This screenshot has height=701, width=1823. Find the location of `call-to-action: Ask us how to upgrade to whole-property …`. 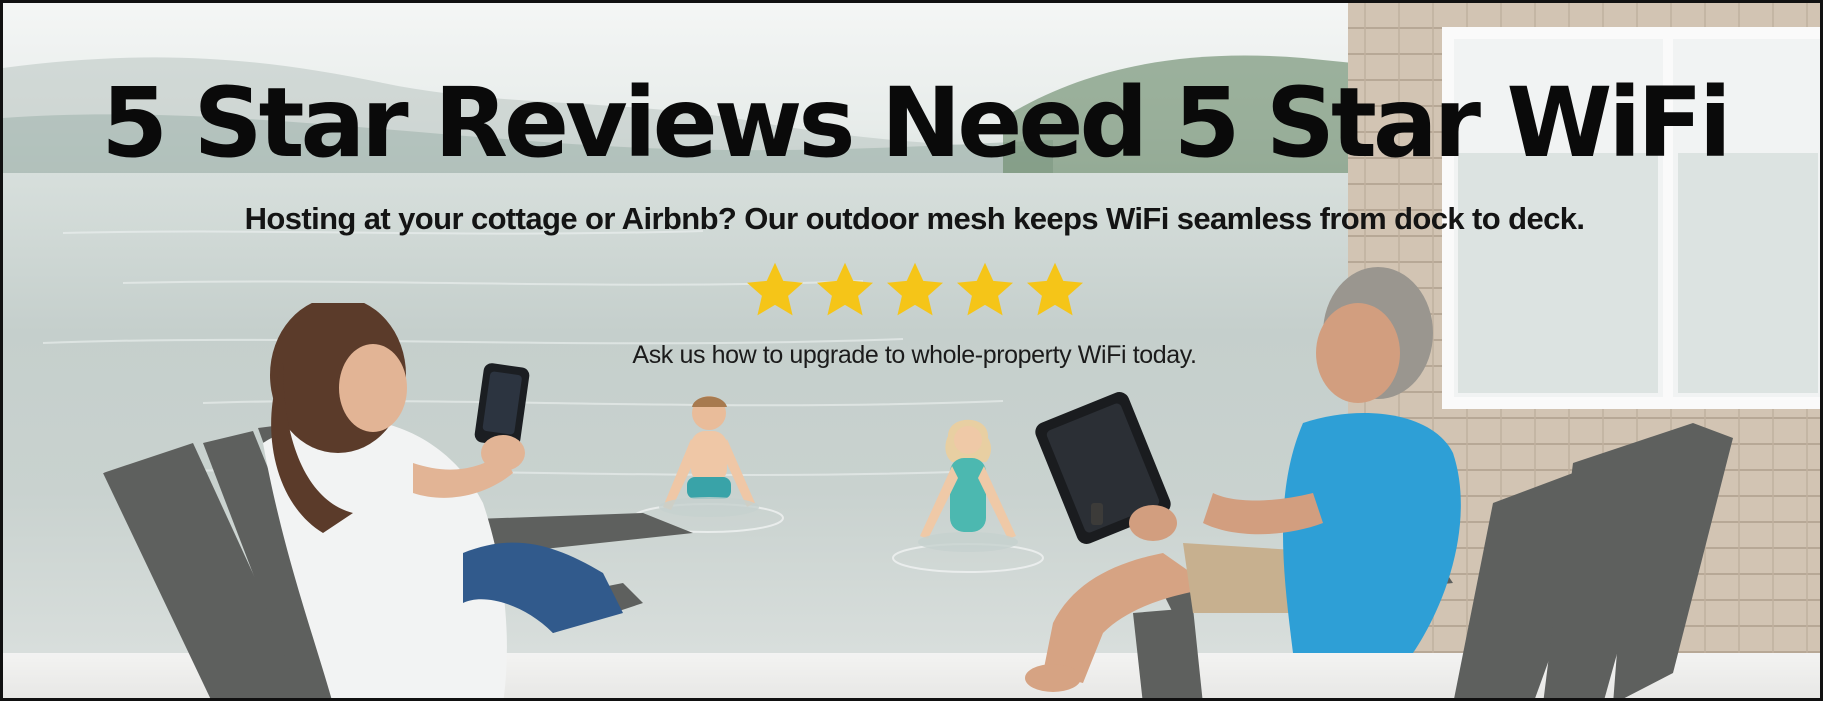

call-to-action: Ask us how to upgrade to whole-property … is located at coordinates (914, 355).